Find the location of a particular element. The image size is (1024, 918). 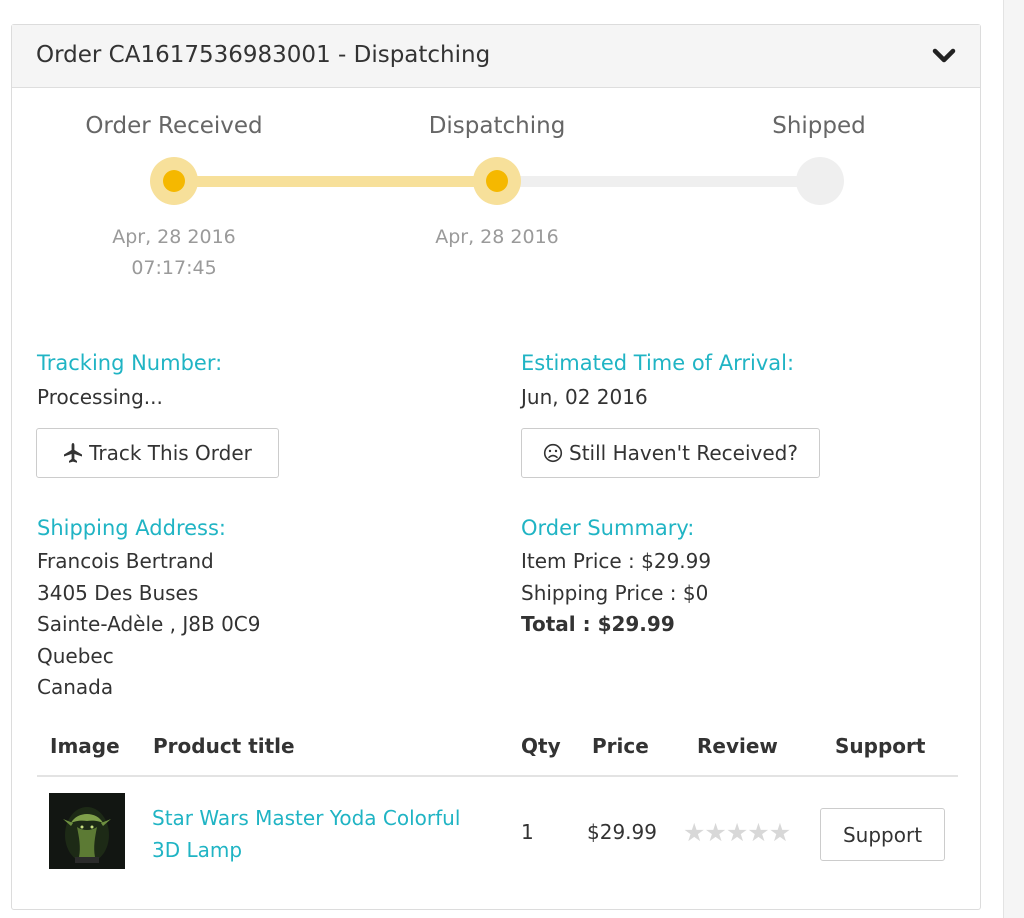

progress-track-pending is located at coordinates (658, 181).